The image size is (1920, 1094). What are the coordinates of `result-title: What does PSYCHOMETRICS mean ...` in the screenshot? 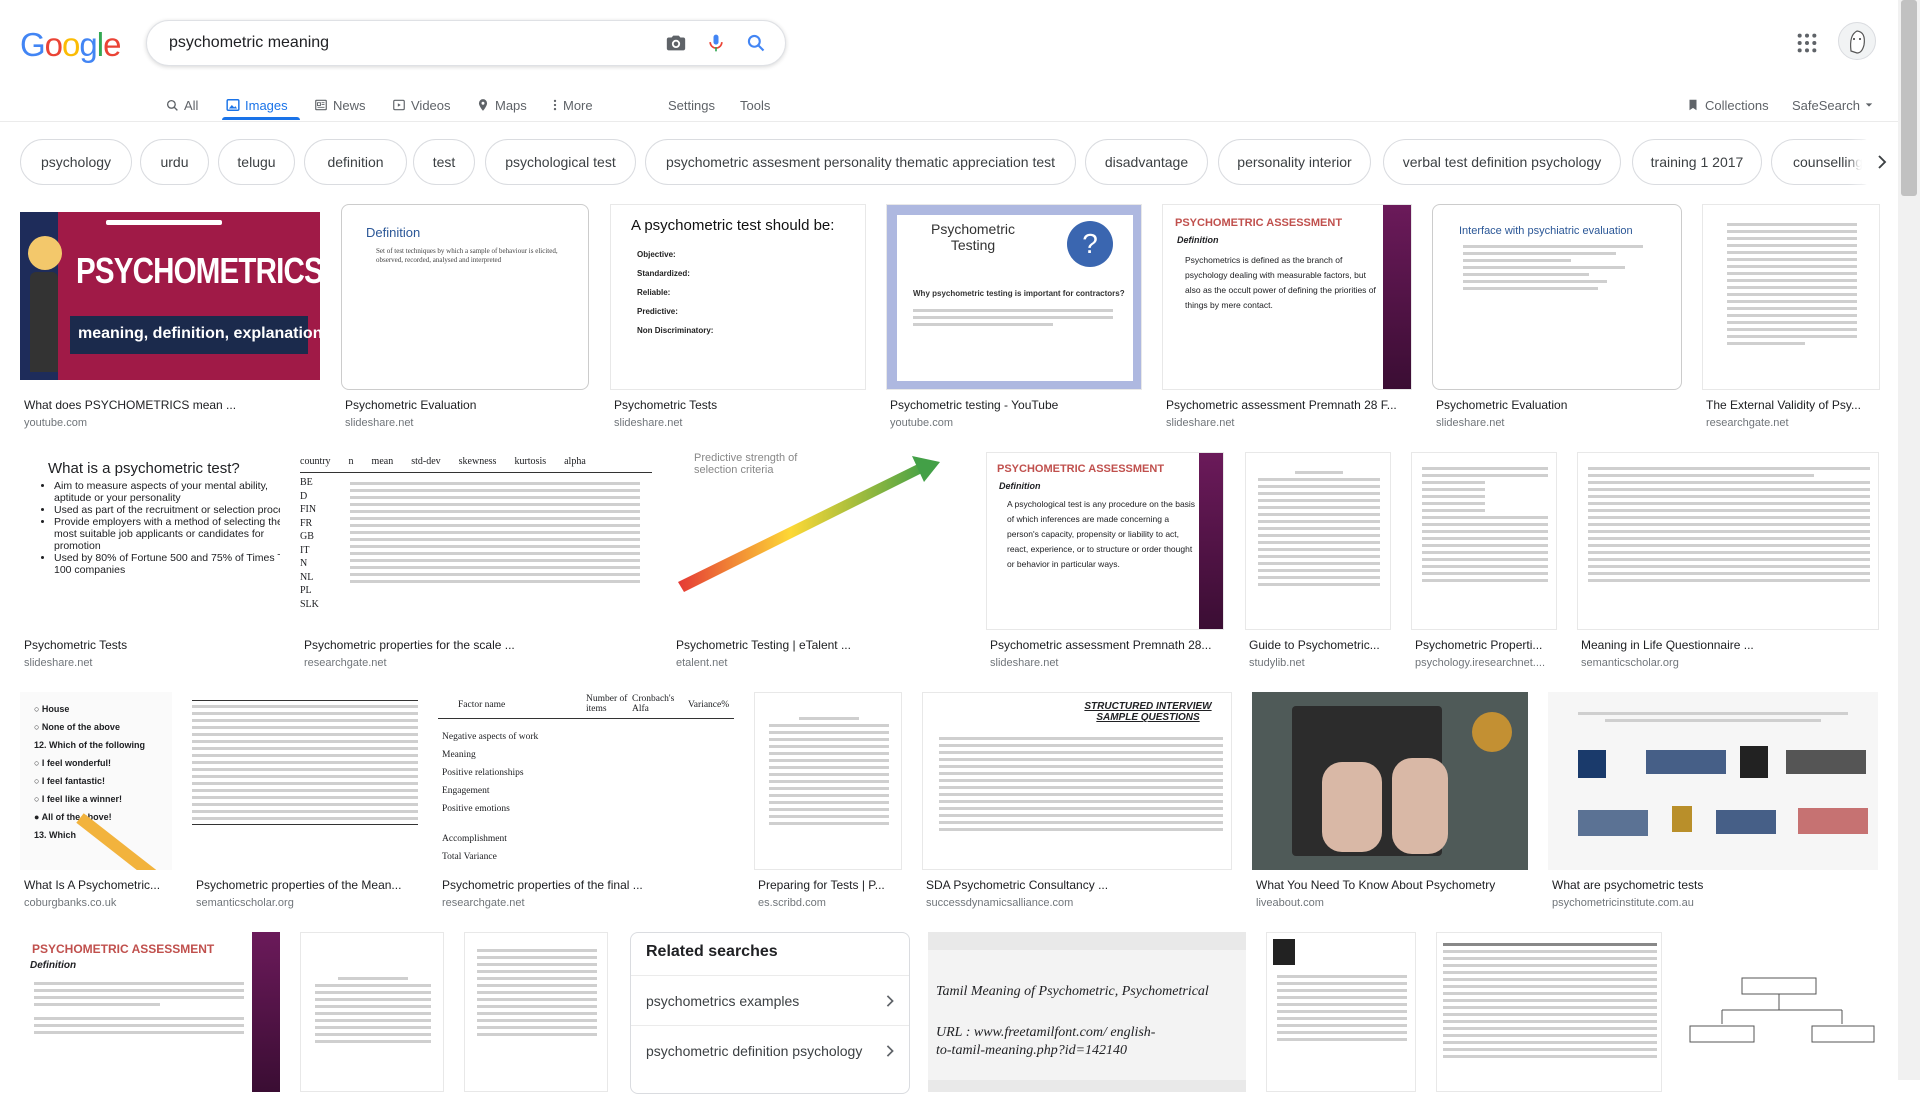 It's located at (140, 405).